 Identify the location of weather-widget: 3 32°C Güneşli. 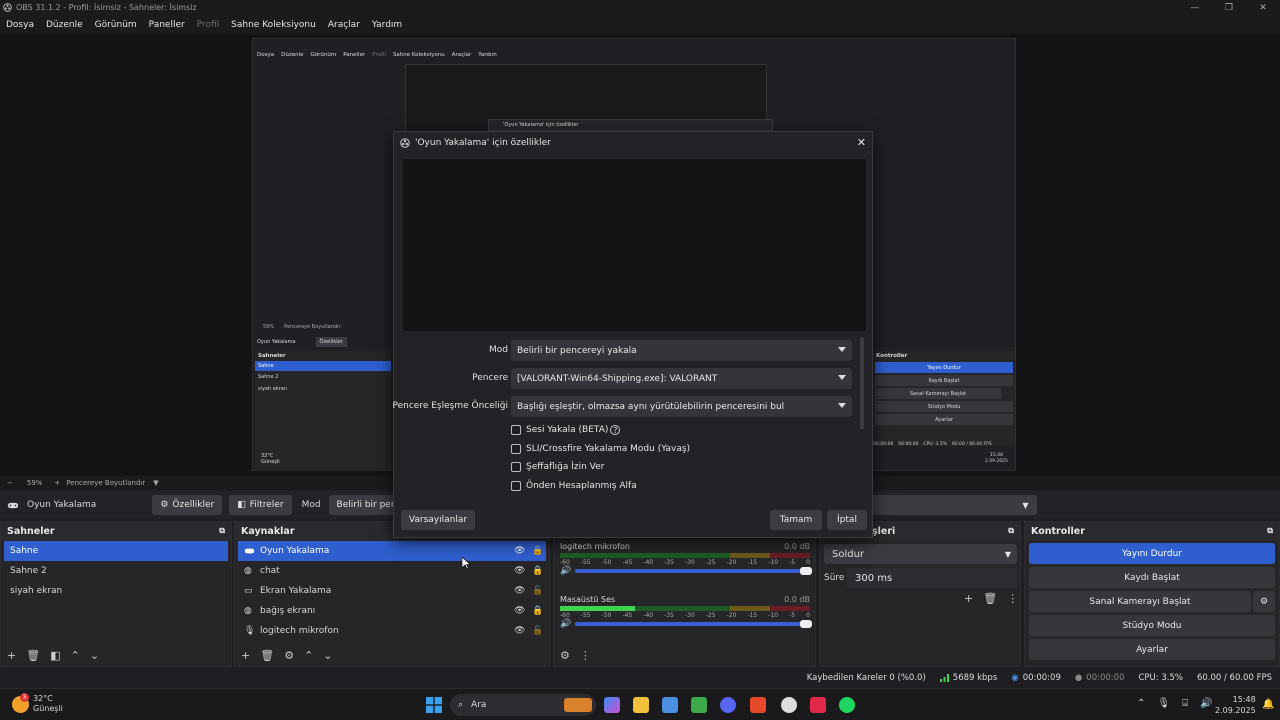
(37, 703).